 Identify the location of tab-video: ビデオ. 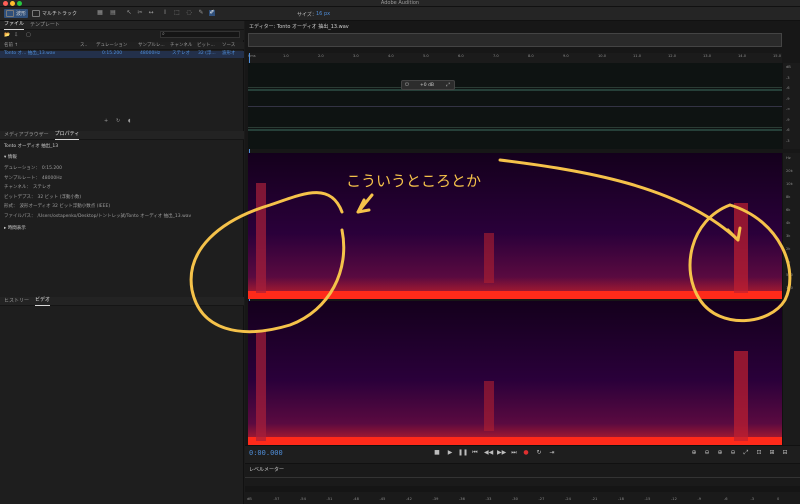
(43, 301).